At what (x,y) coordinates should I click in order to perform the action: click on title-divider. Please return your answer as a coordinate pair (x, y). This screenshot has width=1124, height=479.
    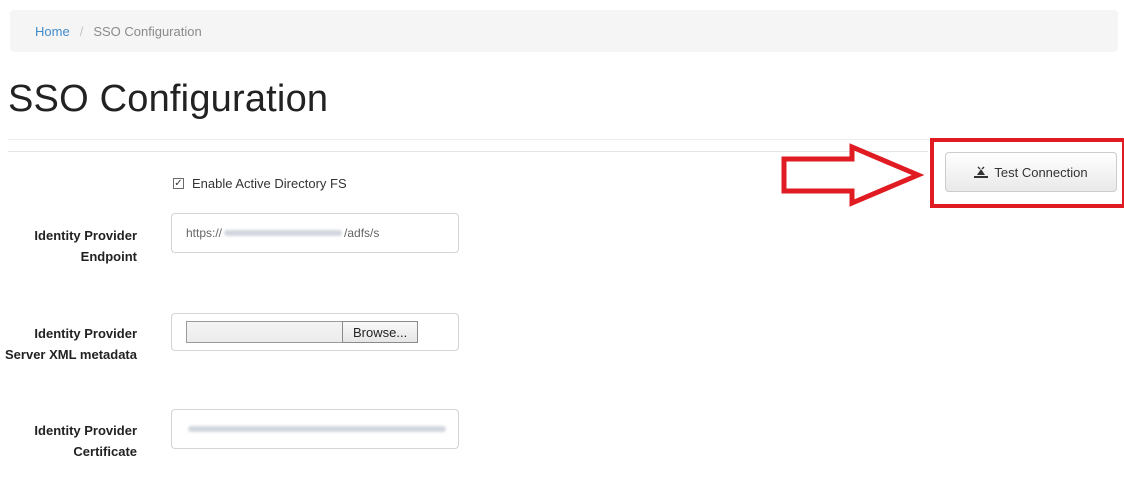
    Looking at the image, I should click on (563, 139).